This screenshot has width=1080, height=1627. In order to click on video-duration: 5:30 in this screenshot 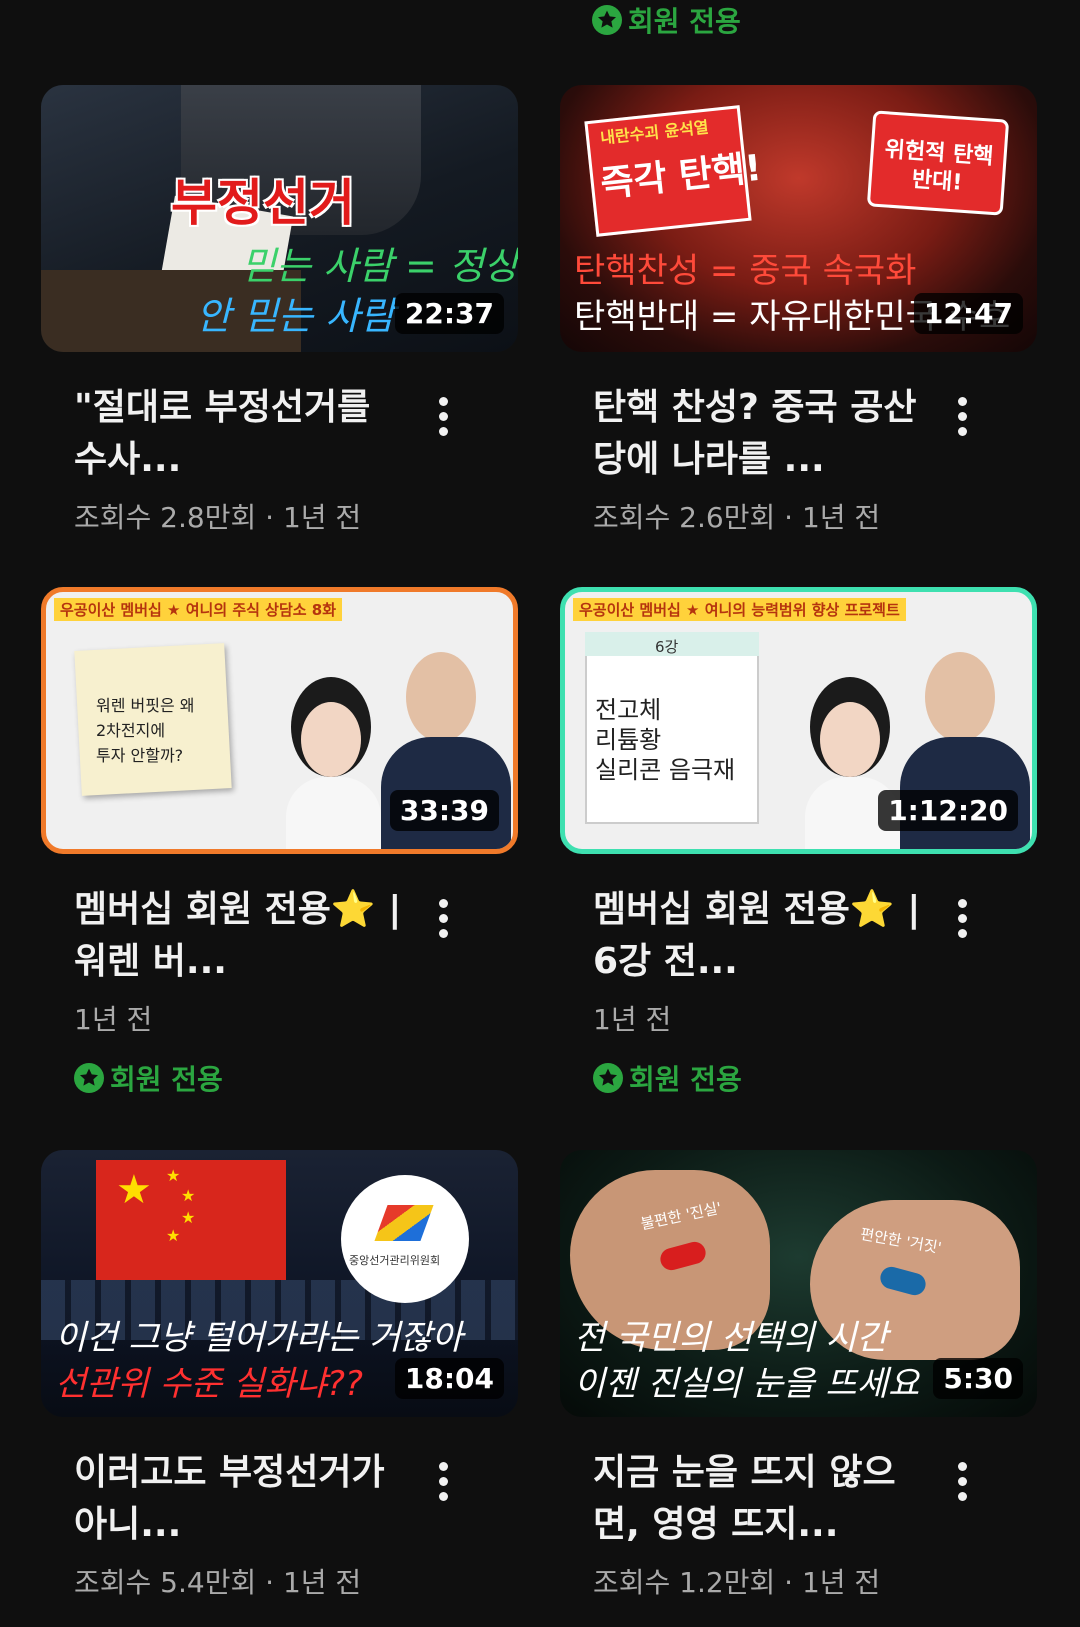, I will do `click(978, 1378)`.